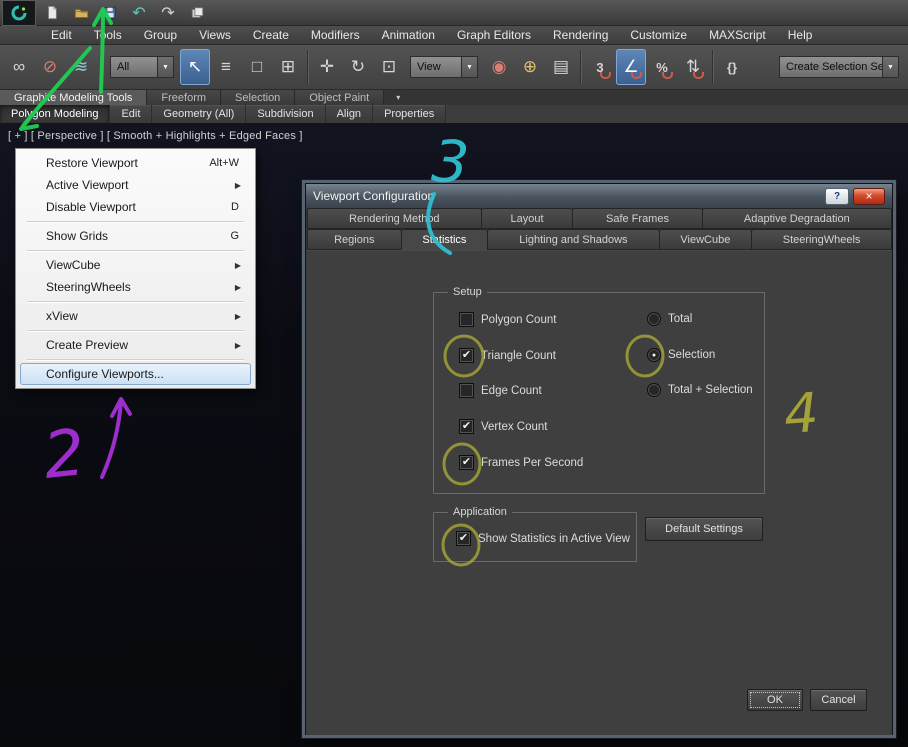 The width and height of the screenshot is (908, 747). Describe the element at coordinates (658, 35) in the screenshot. I see `menu-customize: Customize` at that location.